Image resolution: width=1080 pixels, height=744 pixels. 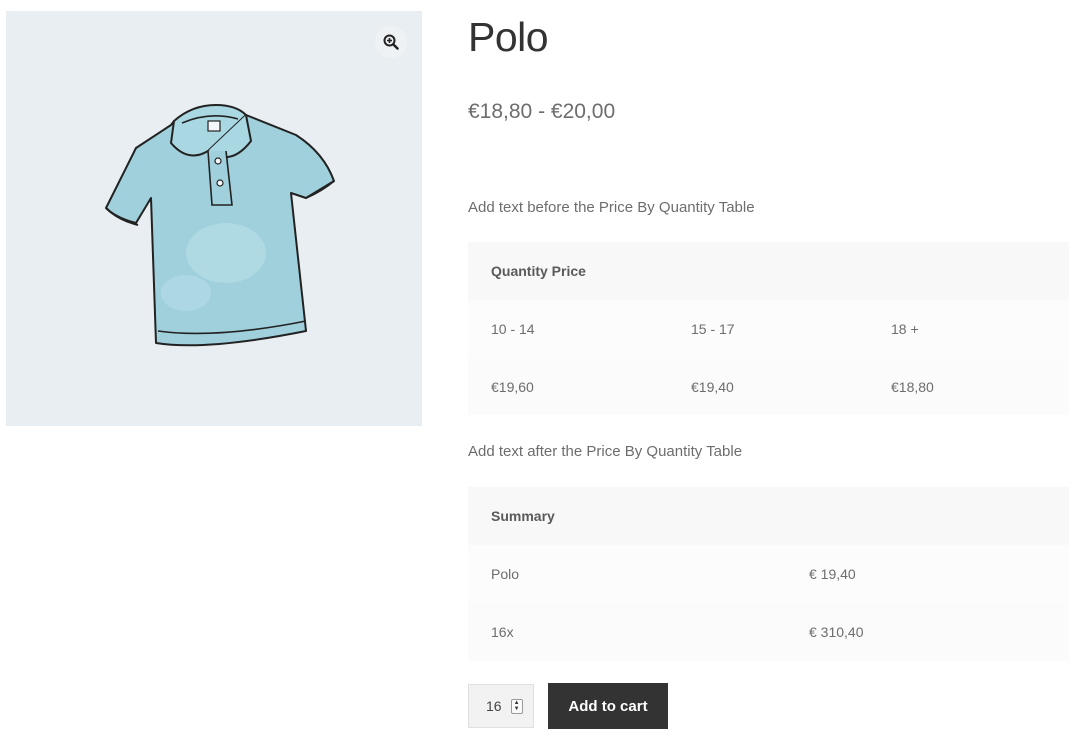 I want to click on summary-label-cell: 16x, so click(x=626, y=632).